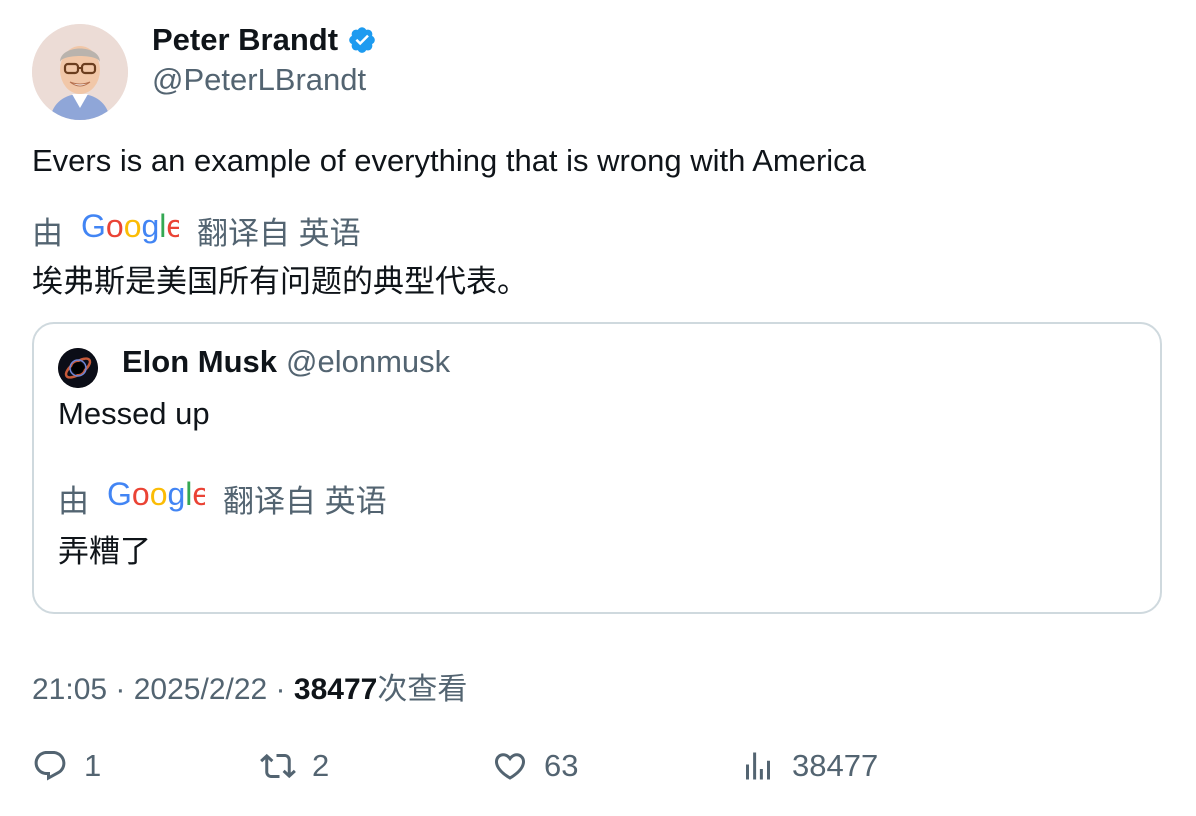 Image resolution: width=1196 pixels, height=816 pixels. What do you see at coordinates (259, 80) in the screenshot?
I see `author-handle: @PeterLBrandt` at bounding box center [259, 80].